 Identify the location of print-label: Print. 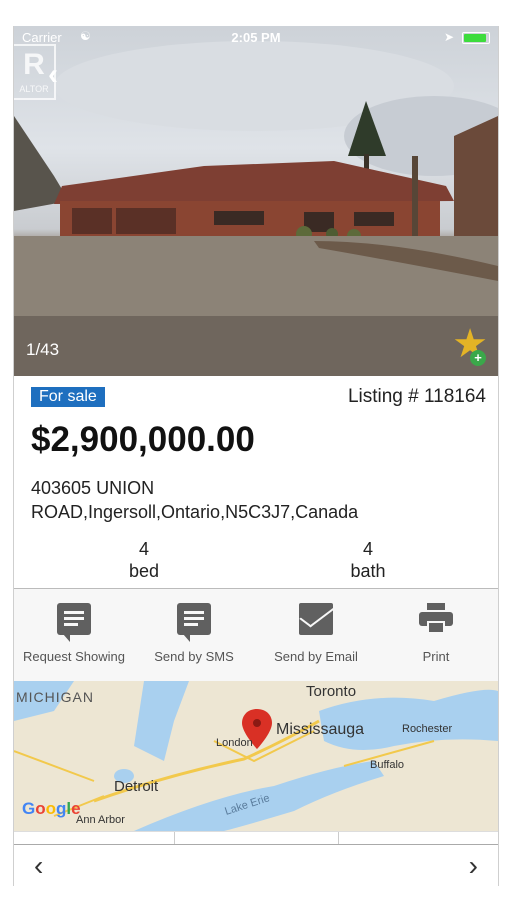
(436, 656).